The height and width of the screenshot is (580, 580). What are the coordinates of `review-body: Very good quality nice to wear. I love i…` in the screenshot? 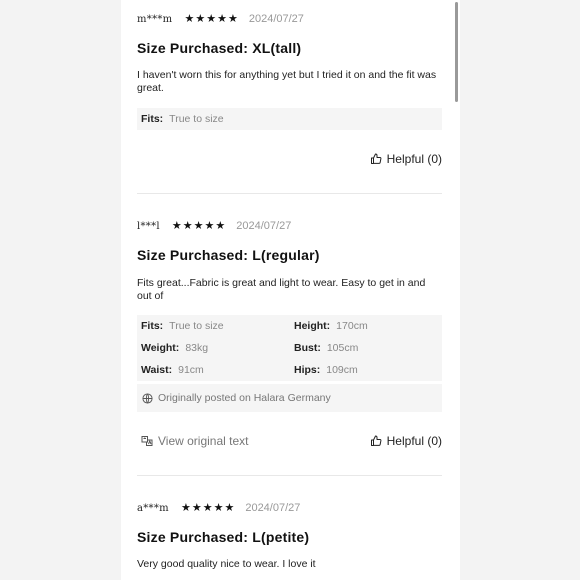 It's located at (226, 564).